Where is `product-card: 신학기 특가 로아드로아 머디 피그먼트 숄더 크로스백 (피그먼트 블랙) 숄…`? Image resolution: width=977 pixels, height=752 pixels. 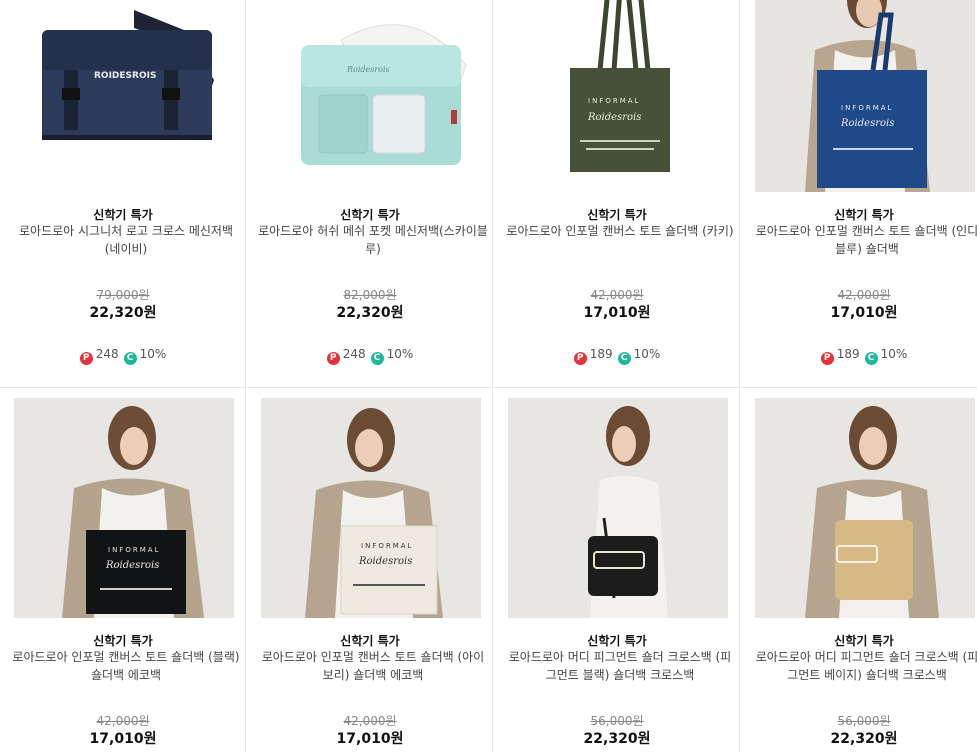 product-card: 신학기 특가 로아드로아 머디 피그먼트 숄더 크로스백 (피그먼트 블랙) 숄… is located at coordinates (617, 570).